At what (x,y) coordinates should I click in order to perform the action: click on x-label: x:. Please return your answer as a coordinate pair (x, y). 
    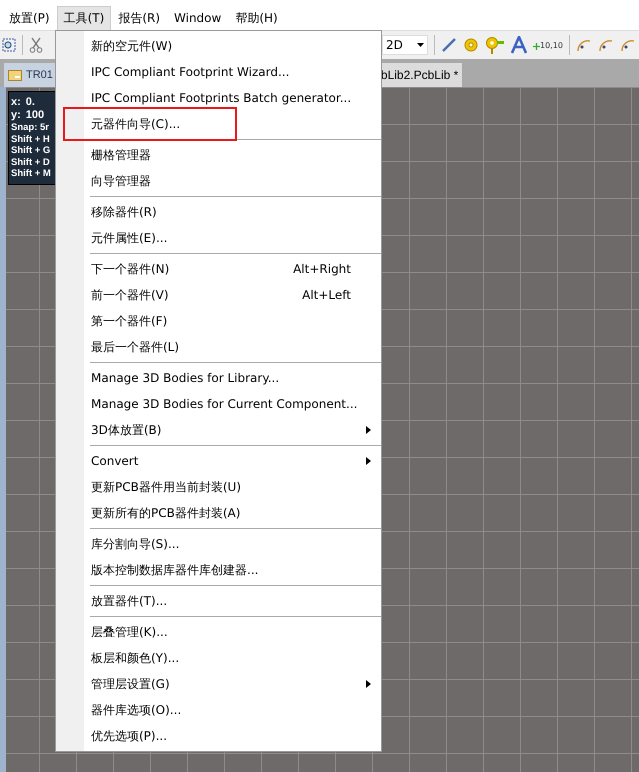
    Looking at the image, I should click on (16, 102).